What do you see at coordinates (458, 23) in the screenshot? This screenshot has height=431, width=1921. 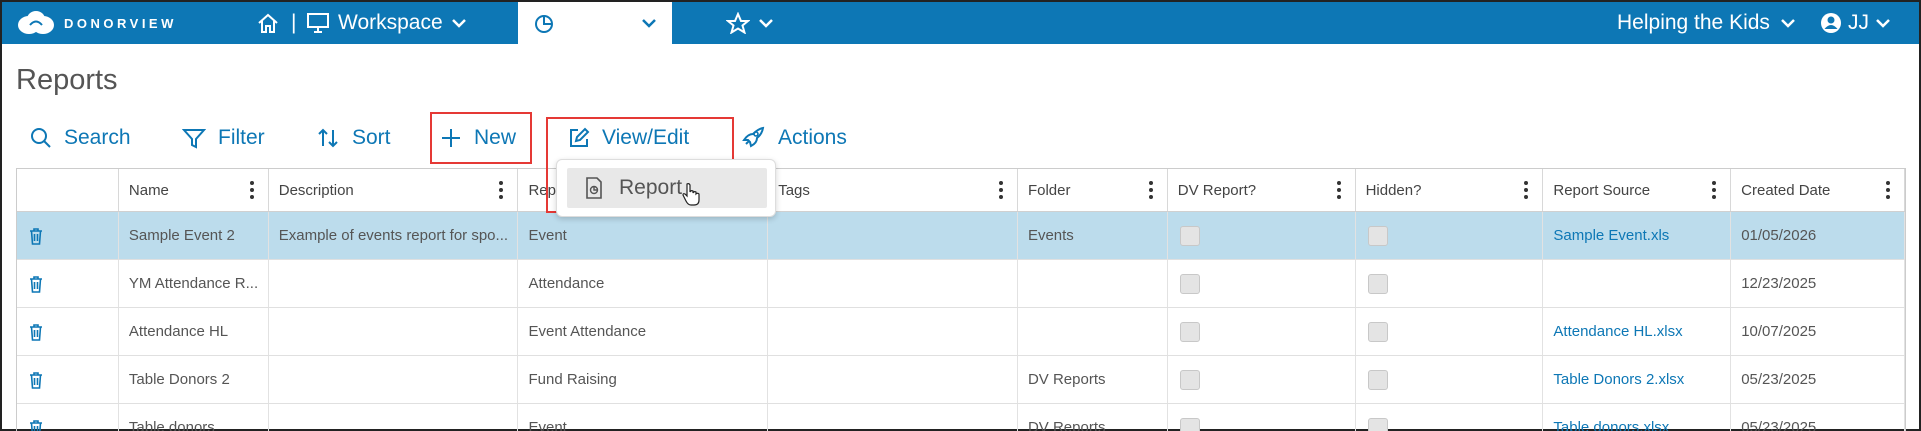 I see `chevron-down-icon` at bounding box center [458, 23].